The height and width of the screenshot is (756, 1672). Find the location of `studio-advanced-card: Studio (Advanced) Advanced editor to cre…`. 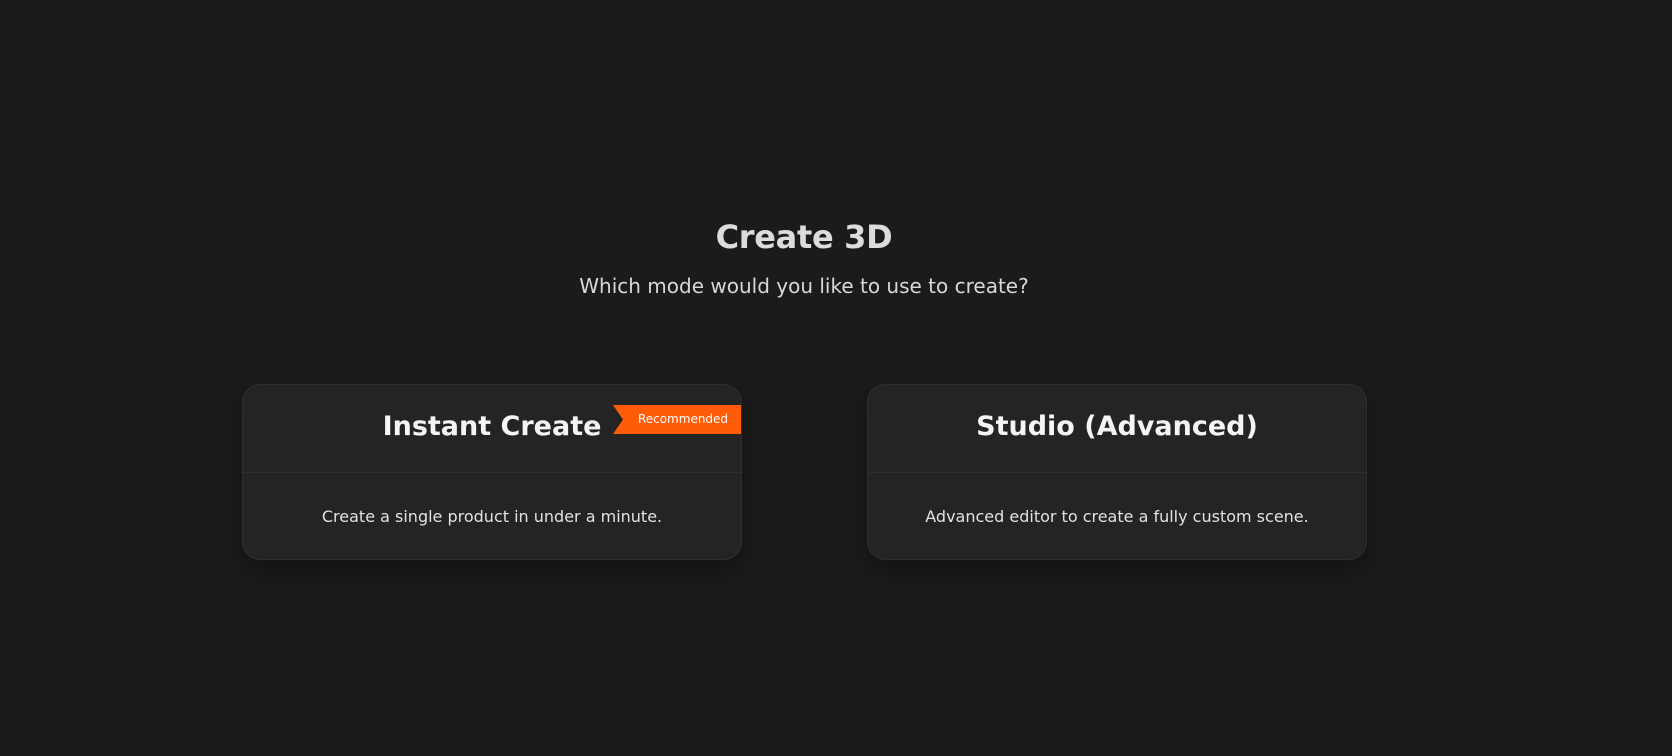

studio-advanced-card: Studio (Advanced) Advanced editor to cre… is located at coordinates (1117, 472).